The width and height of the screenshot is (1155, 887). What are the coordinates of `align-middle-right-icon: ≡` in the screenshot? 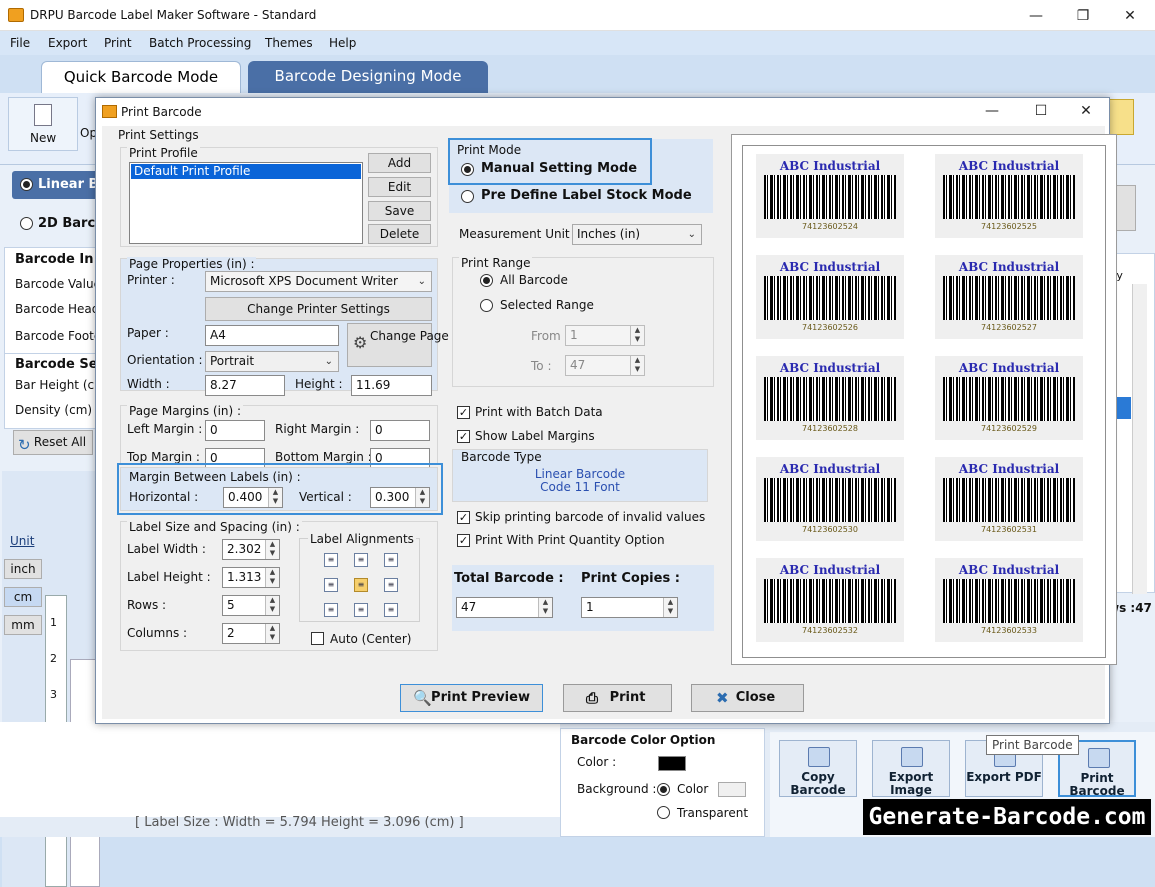 It's located at (391, 585).